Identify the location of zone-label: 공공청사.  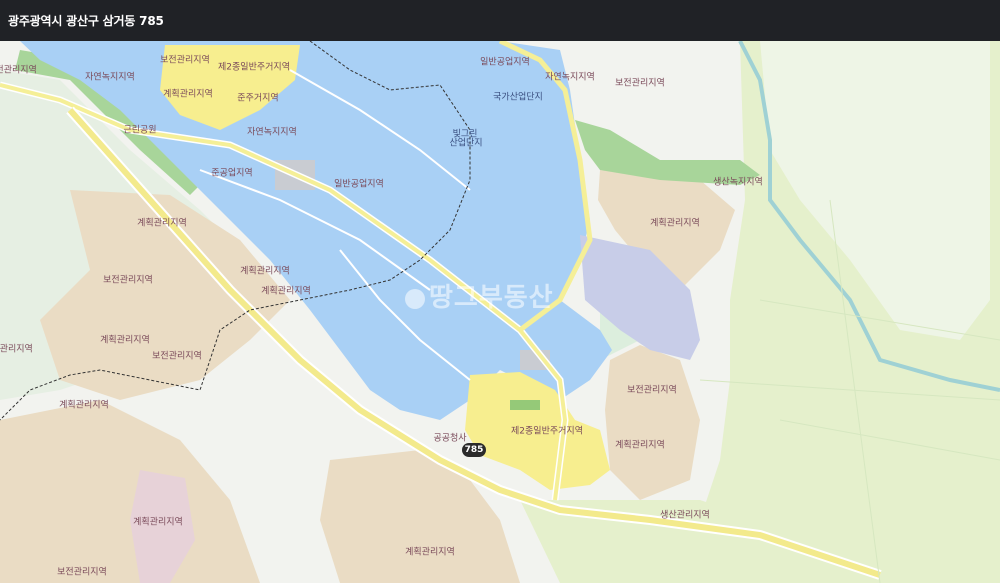
(450, 438).